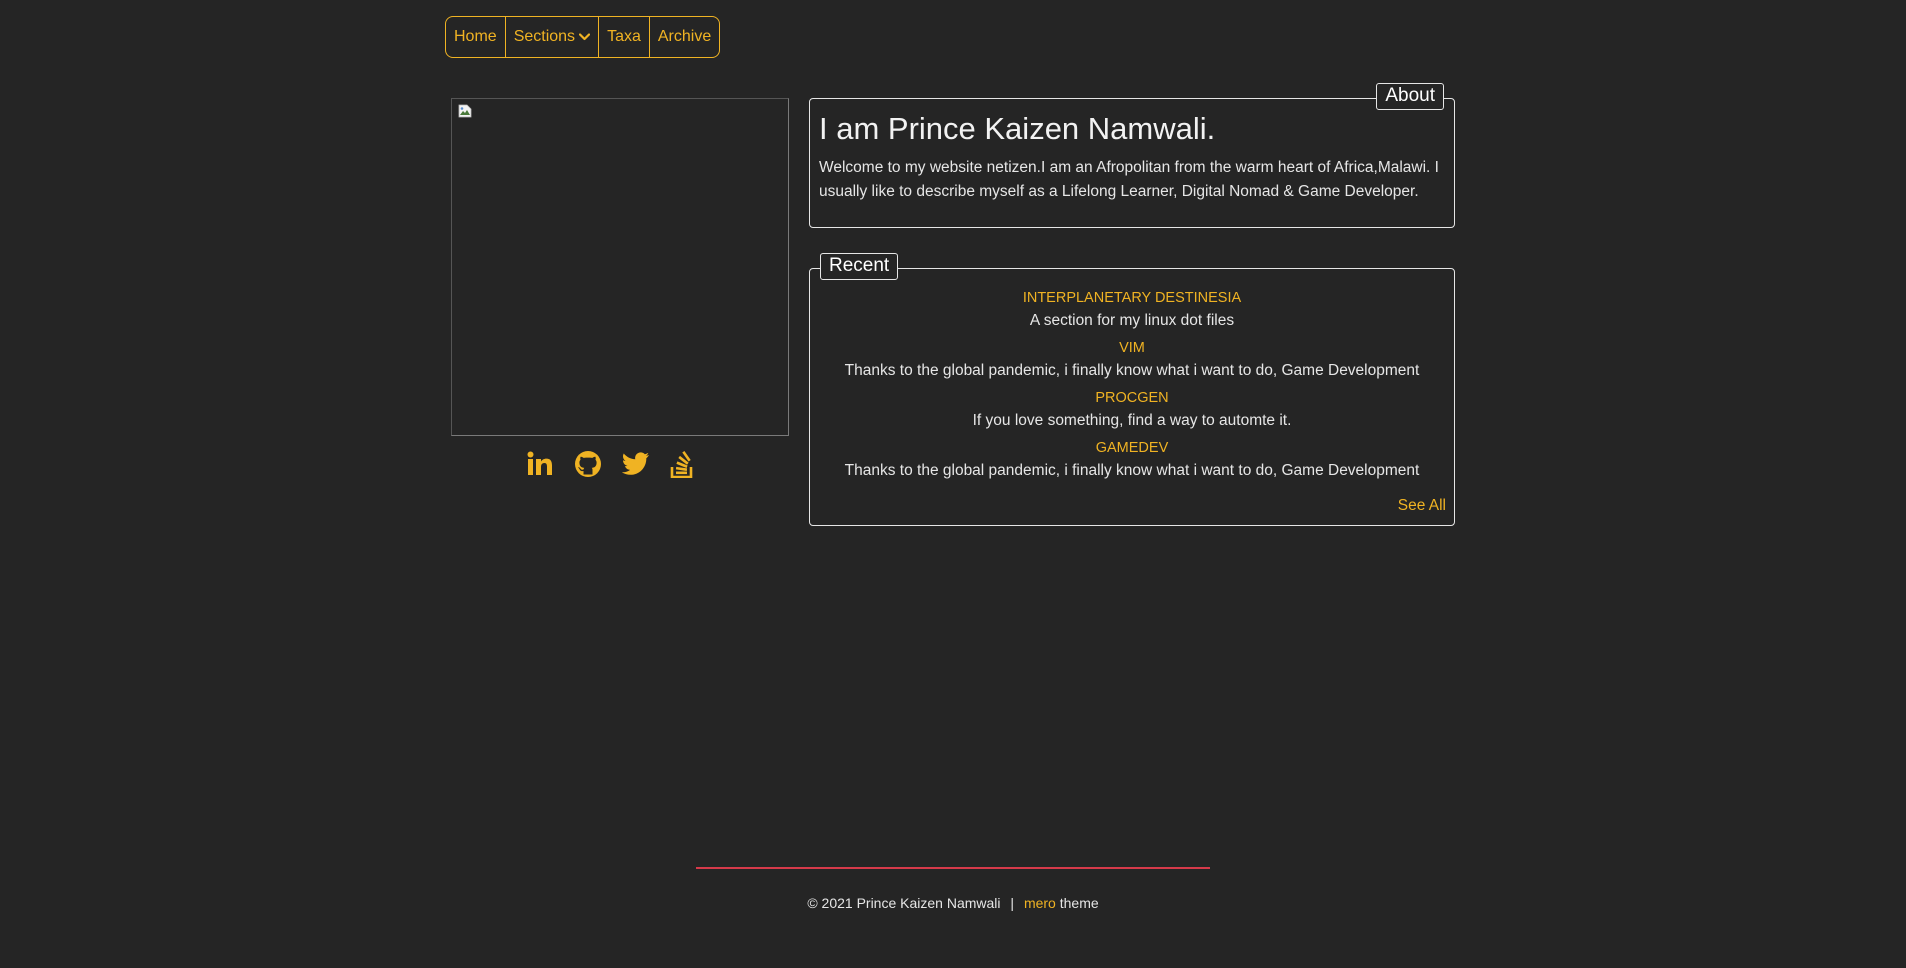 This screenshot has height=968, width=1906. Describe the element at coordinates (1132, 448) in the screenshot. I see `post-title-link: GAMEDEV` at that location.